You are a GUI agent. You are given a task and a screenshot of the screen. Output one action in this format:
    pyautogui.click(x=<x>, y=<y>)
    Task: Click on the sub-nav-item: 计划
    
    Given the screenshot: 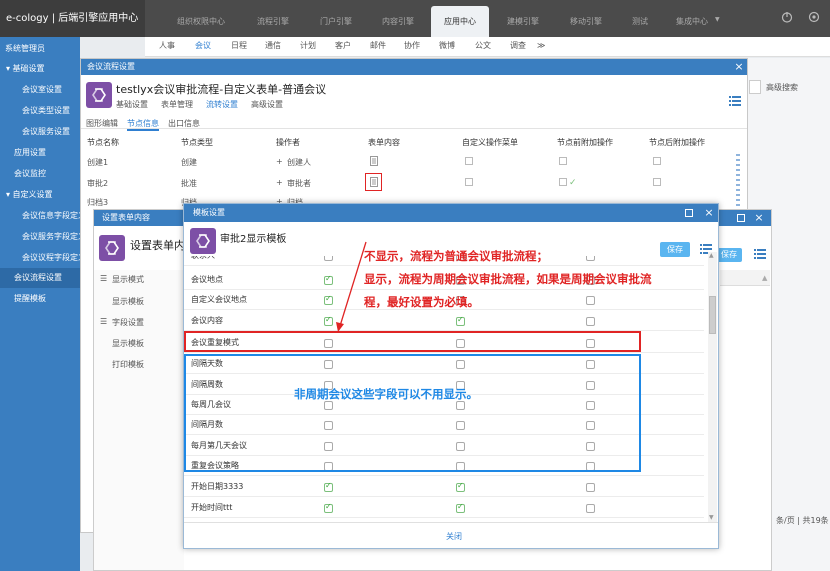 What is the action you would take?
    pyautogui.click(x=308, y=46)
    